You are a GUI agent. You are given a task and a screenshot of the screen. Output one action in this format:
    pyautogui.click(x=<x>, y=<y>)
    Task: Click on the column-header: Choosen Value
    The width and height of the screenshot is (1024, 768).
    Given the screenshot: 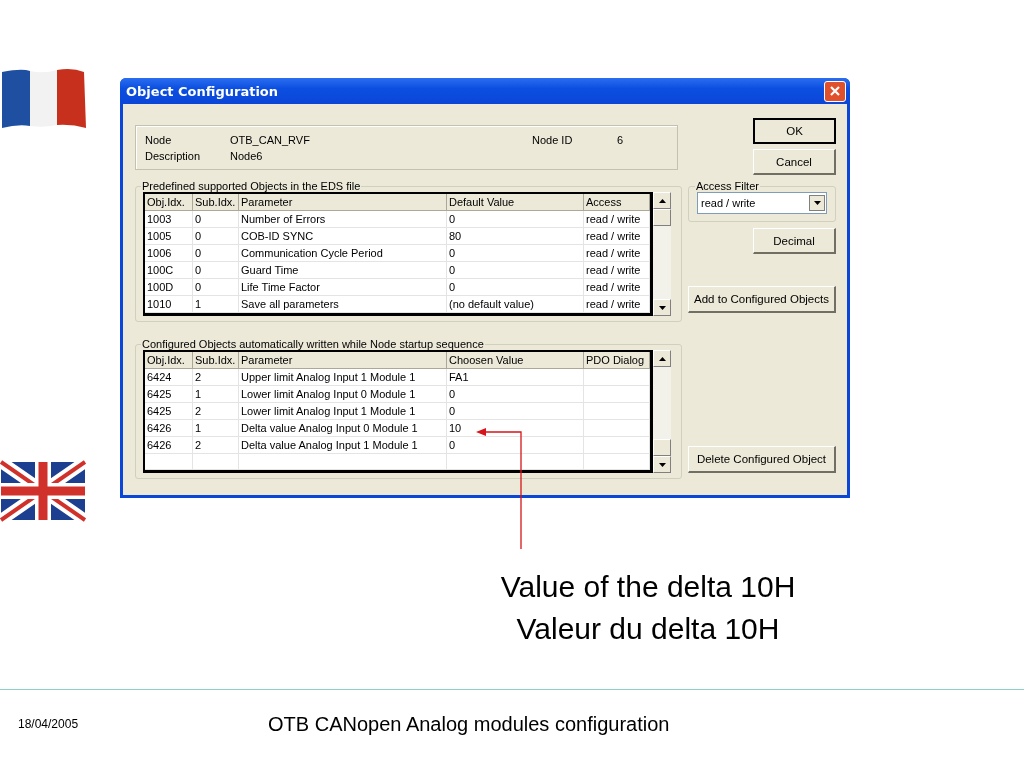 What is the action you would take?
    pyautogui.click(x=515, y=360)
    